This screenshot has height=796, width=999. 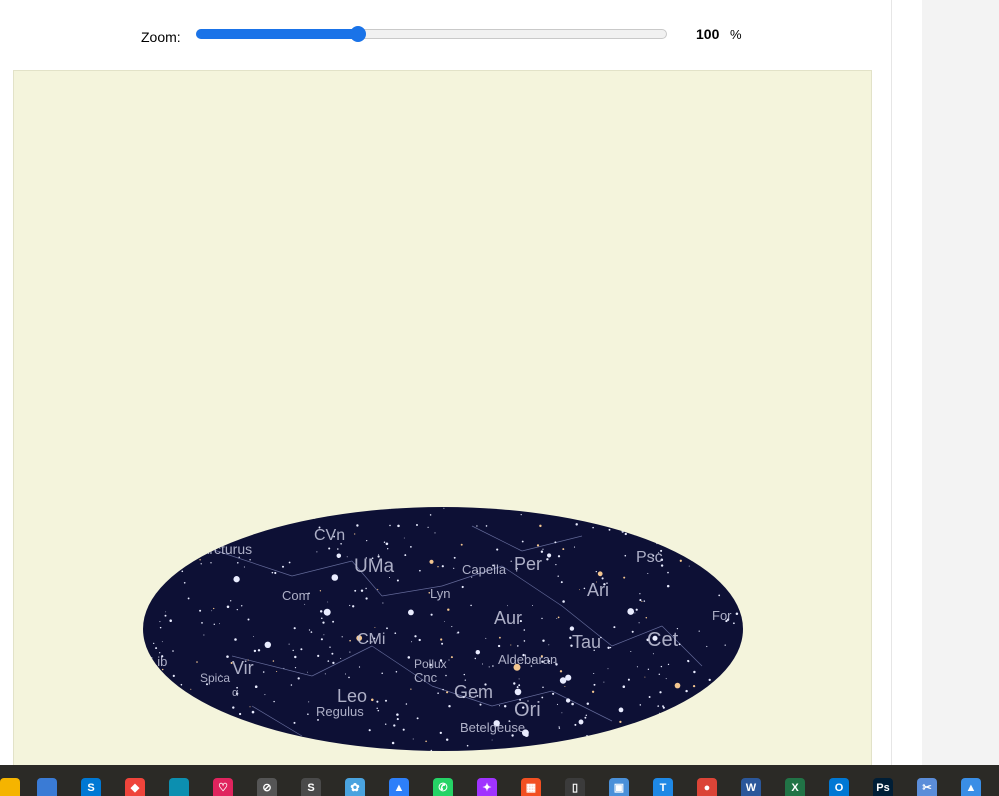 I want to click on sky-label: Aldebaran, so click(x=527, y=659).